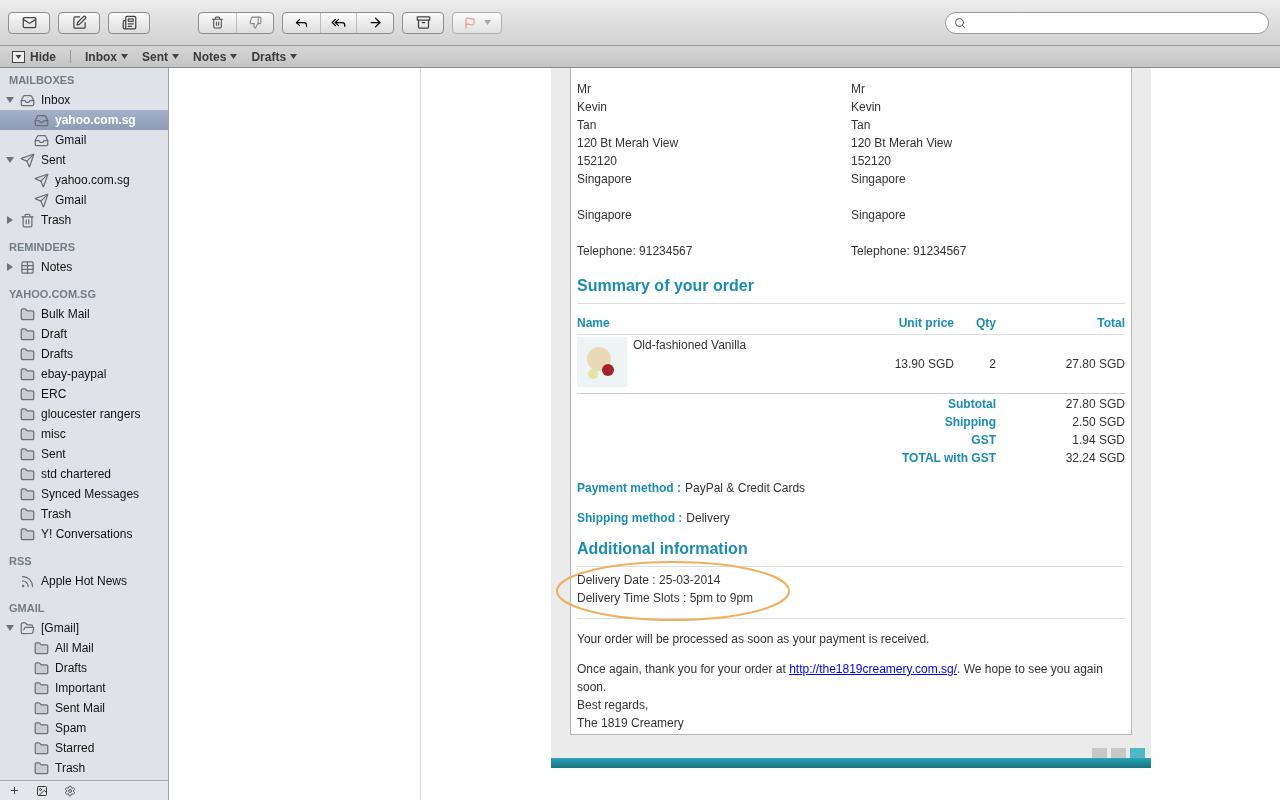 Image resolution: width=1280 pixels, height=800 pixels. I want to click on favorite-mailbox-button: Inbox, so click(106, 56).